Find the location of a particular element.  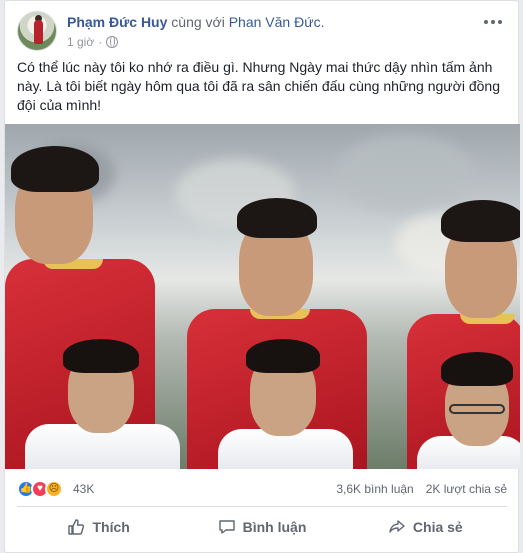

share-button: Chia sẻ is located at coordinates (425, 527).